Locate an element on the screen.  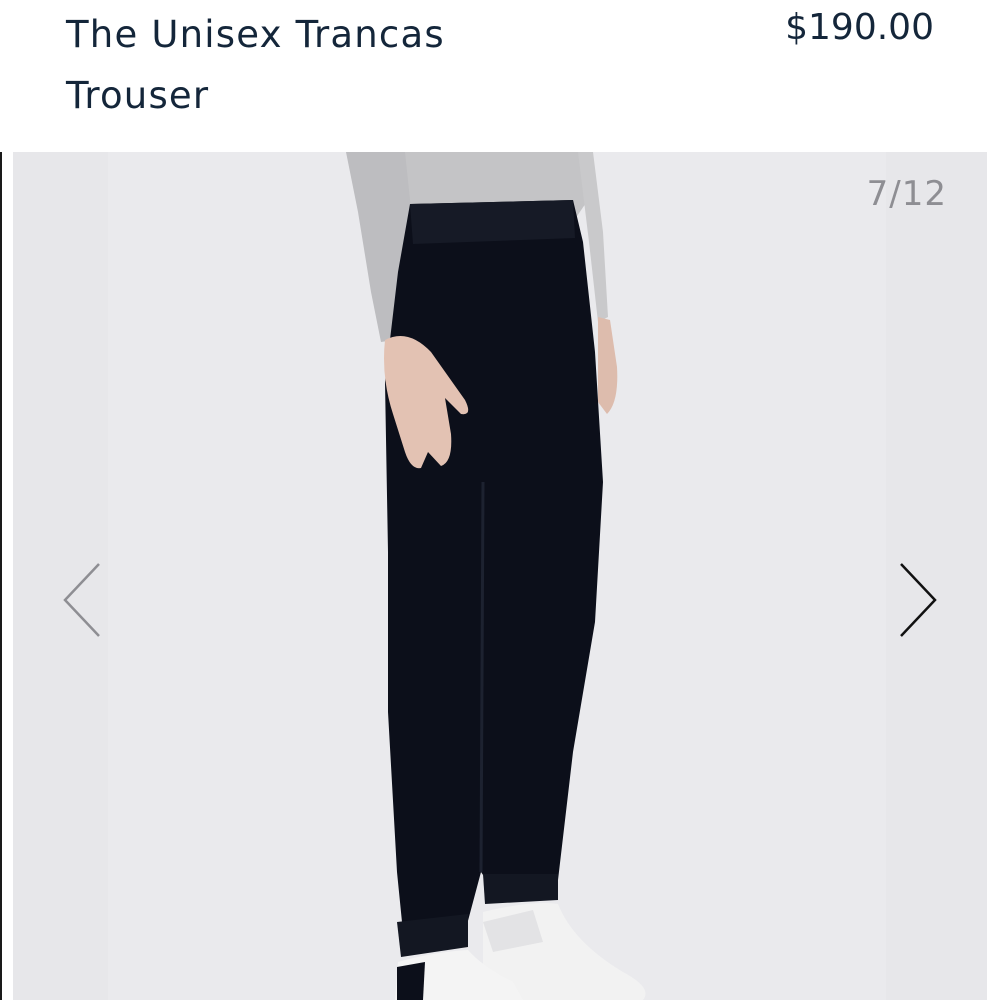
product-price: $190.00 is located at coordinates (859, 27).